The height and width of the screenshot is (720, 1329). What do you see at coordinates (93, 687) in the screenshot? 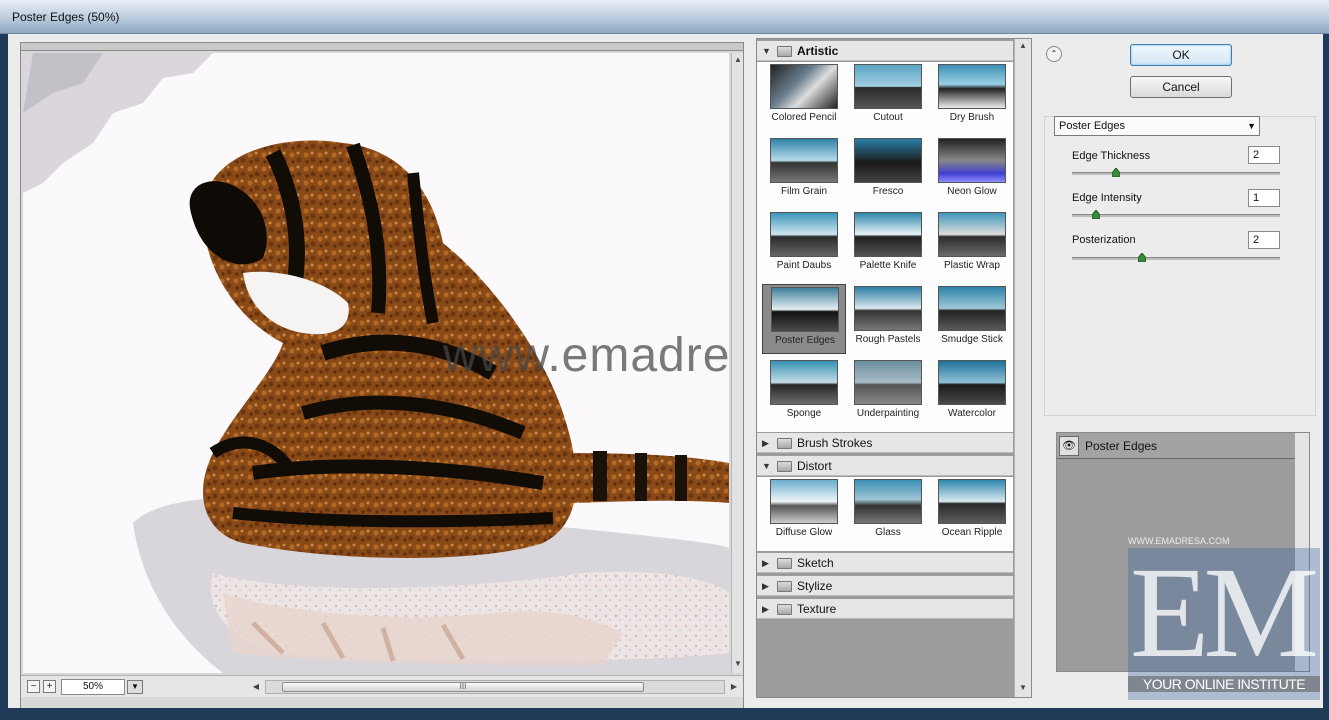
I see `zoom-level-field: 50%` at bounding box center [93, 687].